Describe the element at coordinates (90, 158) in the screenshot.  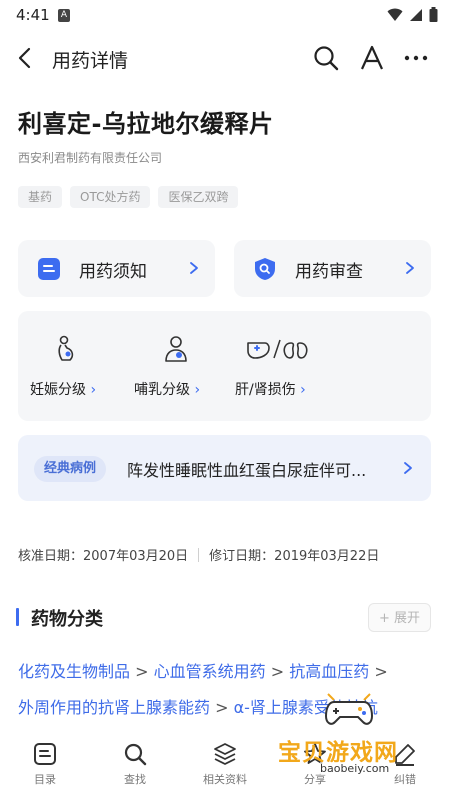
I see `manufacturer: 西安利君制药有限责任公司` at that location.